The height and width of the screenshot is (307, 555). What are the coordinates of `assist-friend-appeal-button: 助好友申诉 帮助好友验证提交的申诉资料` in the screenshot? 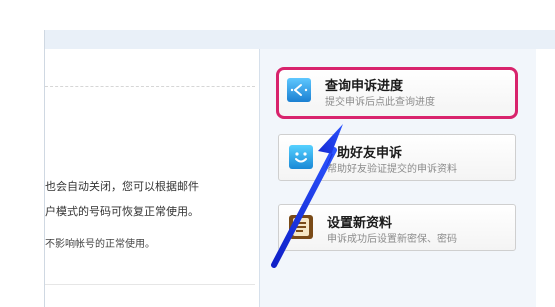 It's located at (397, 157).